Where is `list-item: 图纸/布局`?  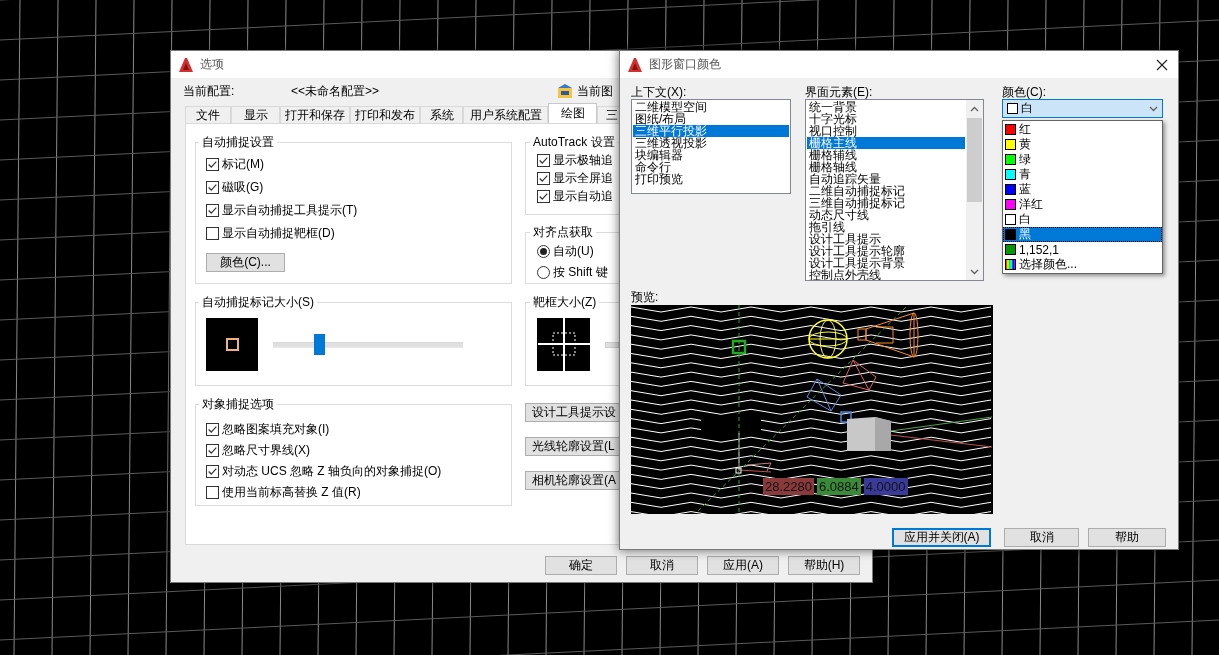
list-item: 图纸/布局 is located at coordinates (711, 119).